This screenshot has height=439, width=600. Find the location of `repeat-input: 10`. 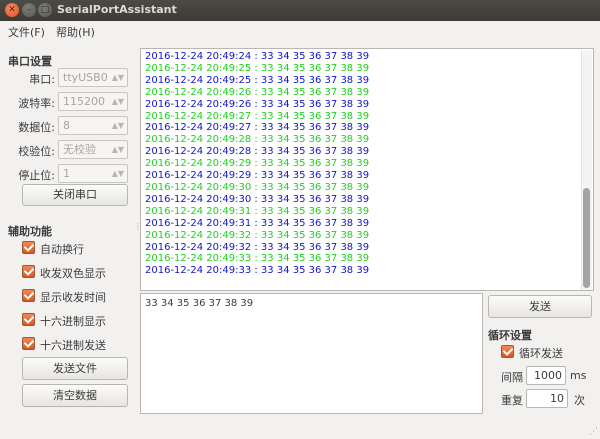

repeat-input: 10 is located at coordinates (547, 398).